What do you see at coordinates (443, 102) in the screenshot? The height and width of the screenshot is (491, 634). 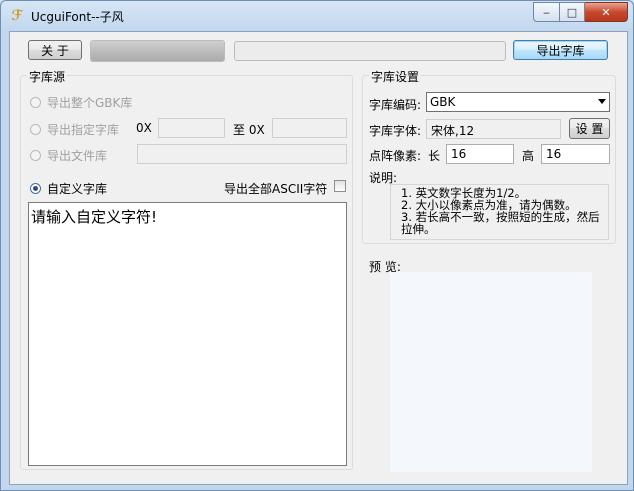 I see `encoding-value: GBK` at bounding box center [443, 102].